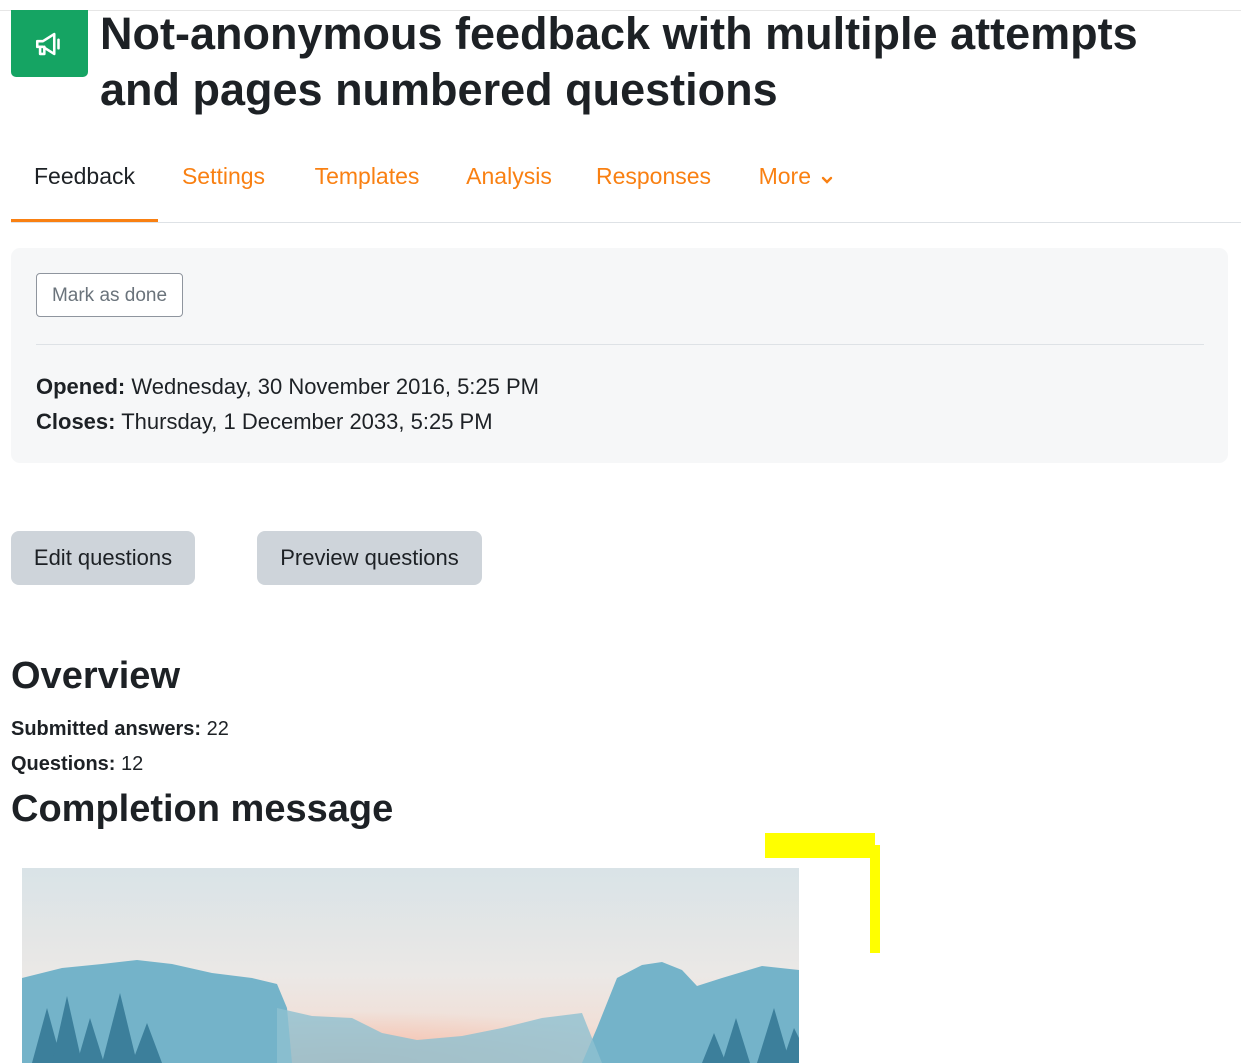 The width and height of the screenshot is (1241, 1063). Describe the element at coordinates (109, 295) in the screenshot. I see `mark-as-done-button: Mark as done` at that location.